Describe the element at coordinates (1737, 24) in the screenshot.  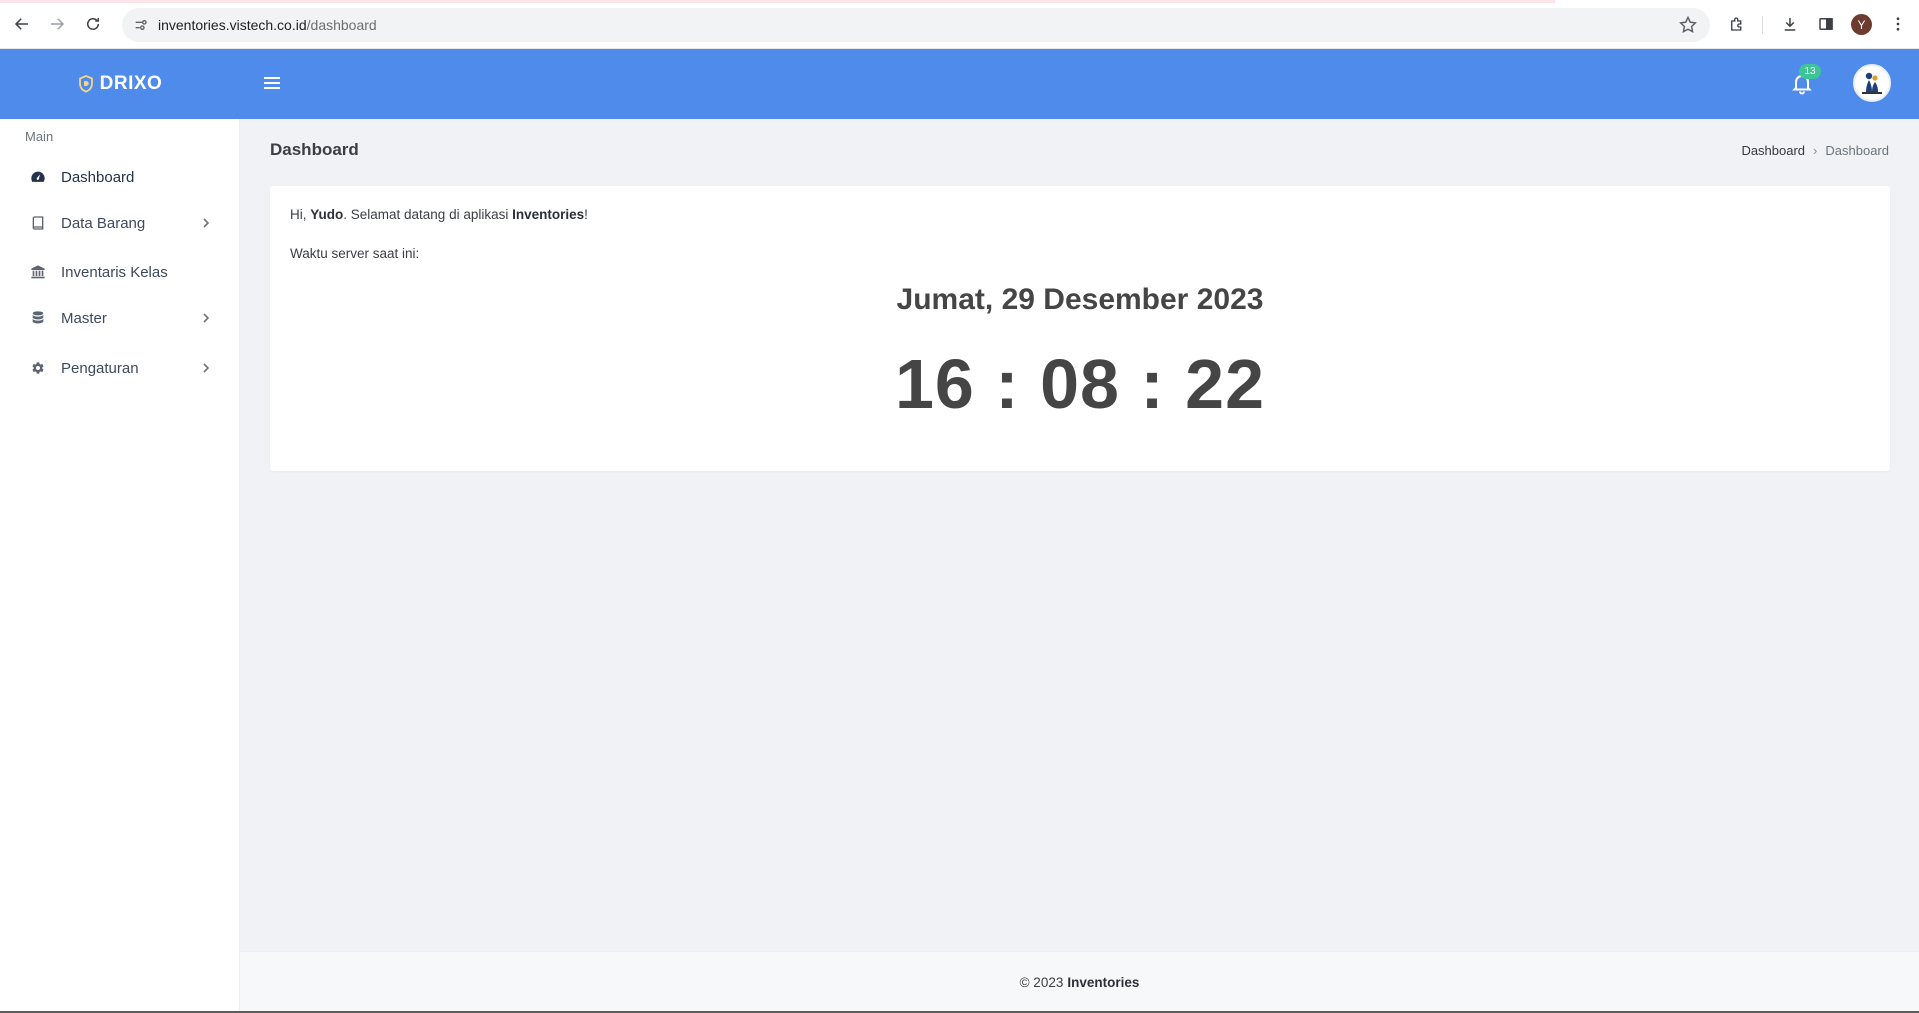
I see `extensions-icon` at that location.